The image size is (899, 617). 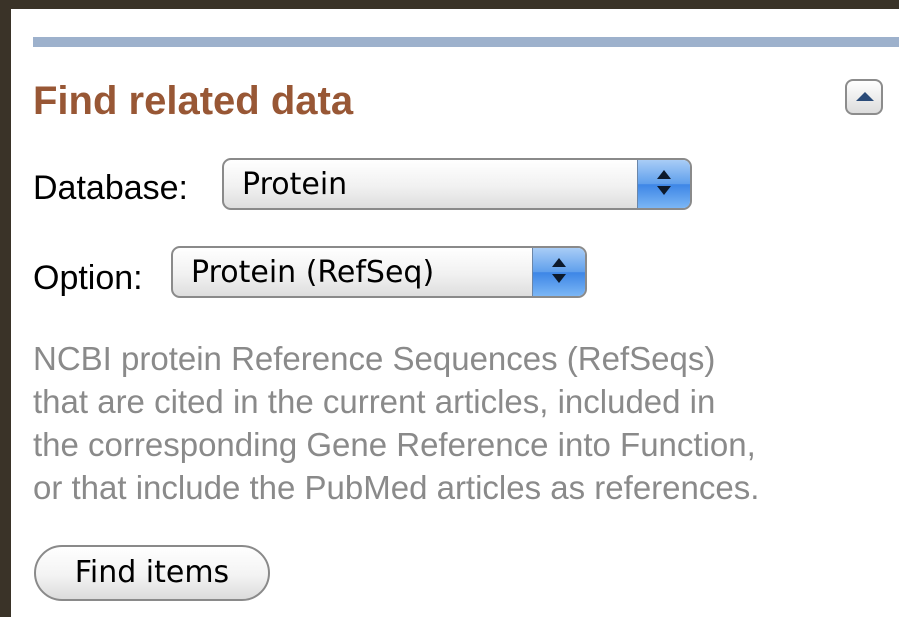 I want to click on window-frame-left, so click(x=5, y=308).